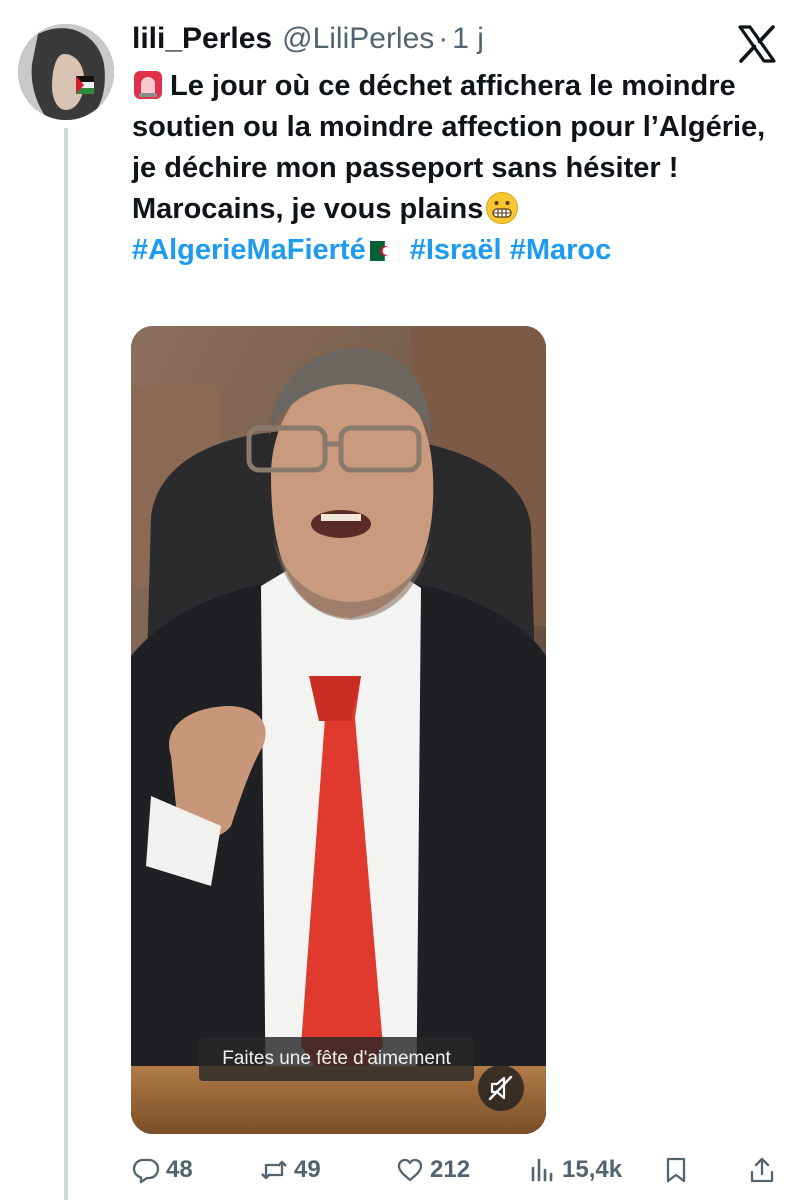 Image resolution: width=799 pixels, height=1200 pixels. I want to click on avatar, so click(66, 72).